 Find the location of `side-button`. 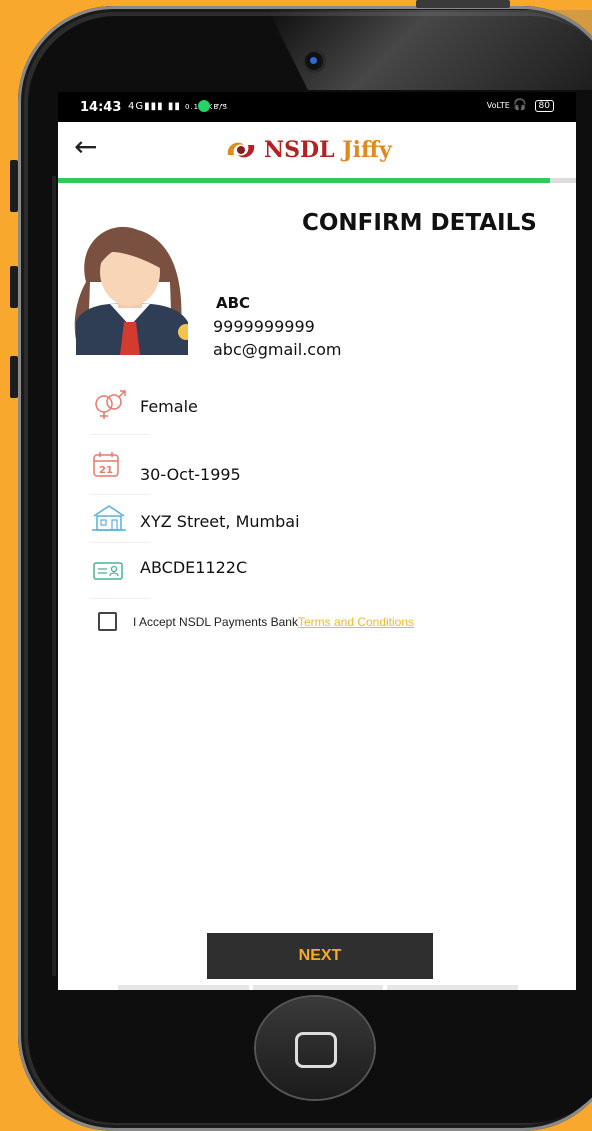

side-button is located at coordinates (14, 377).